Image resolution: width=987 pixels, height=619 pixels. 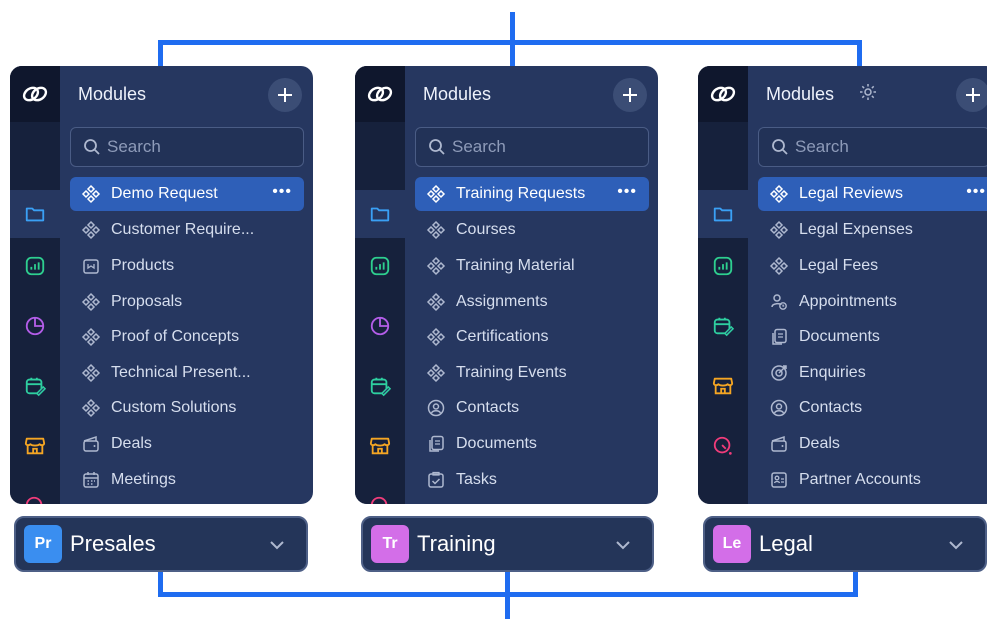 I want to click on appointment-icon, so click(x=779, y=302).